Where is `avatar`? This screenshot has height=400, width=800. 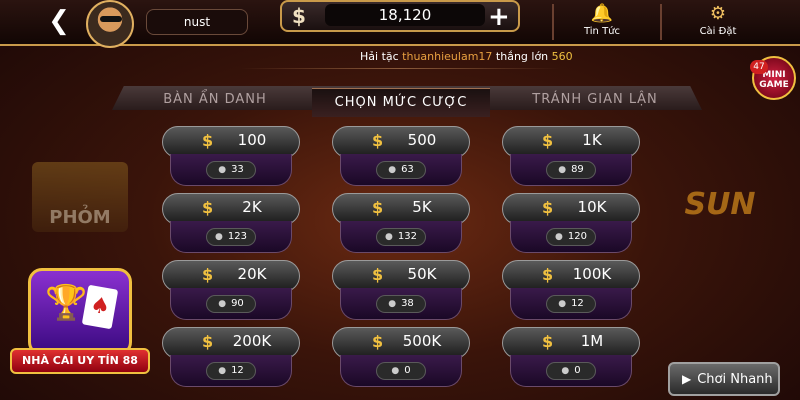 avatar is located at coordinates (110, 24).